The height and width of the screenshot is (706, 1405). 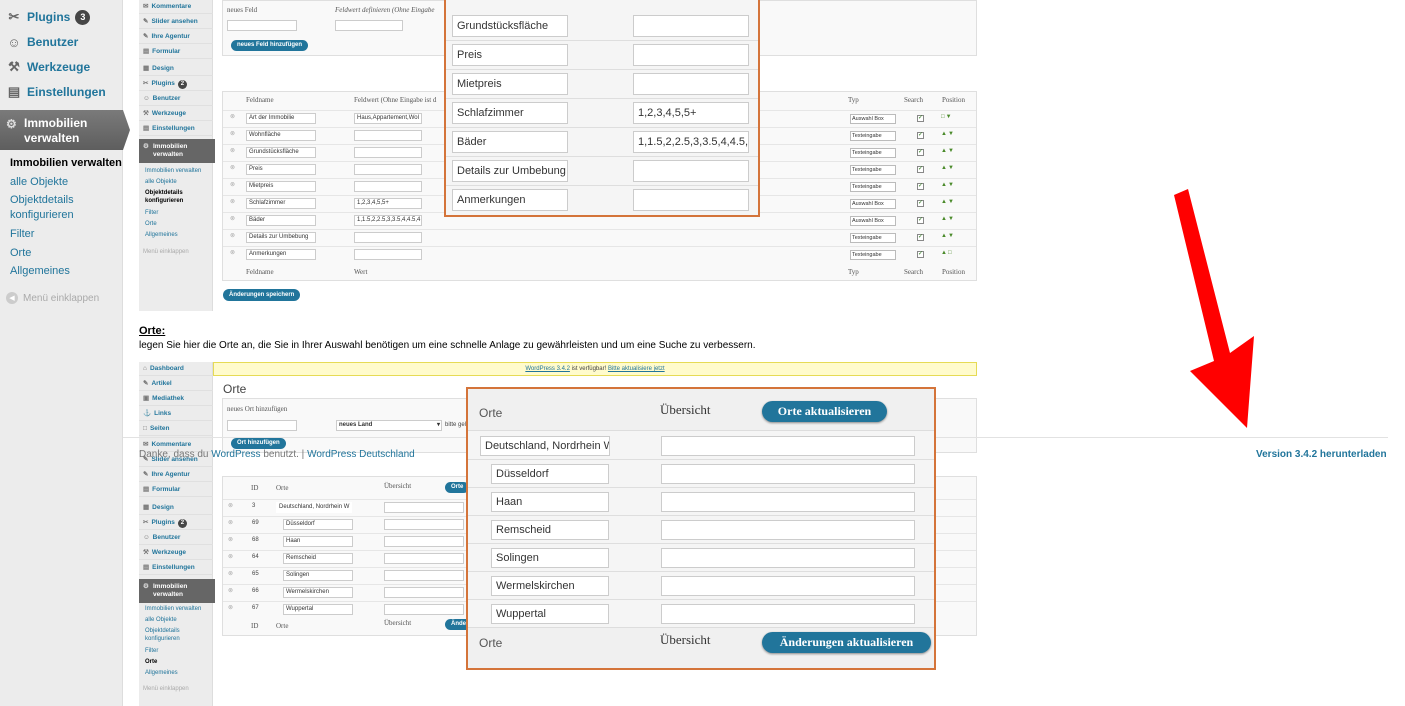 I want to click on mini-active-item: ⚙ Immobilien verwalten, so click(x=177, y=151).